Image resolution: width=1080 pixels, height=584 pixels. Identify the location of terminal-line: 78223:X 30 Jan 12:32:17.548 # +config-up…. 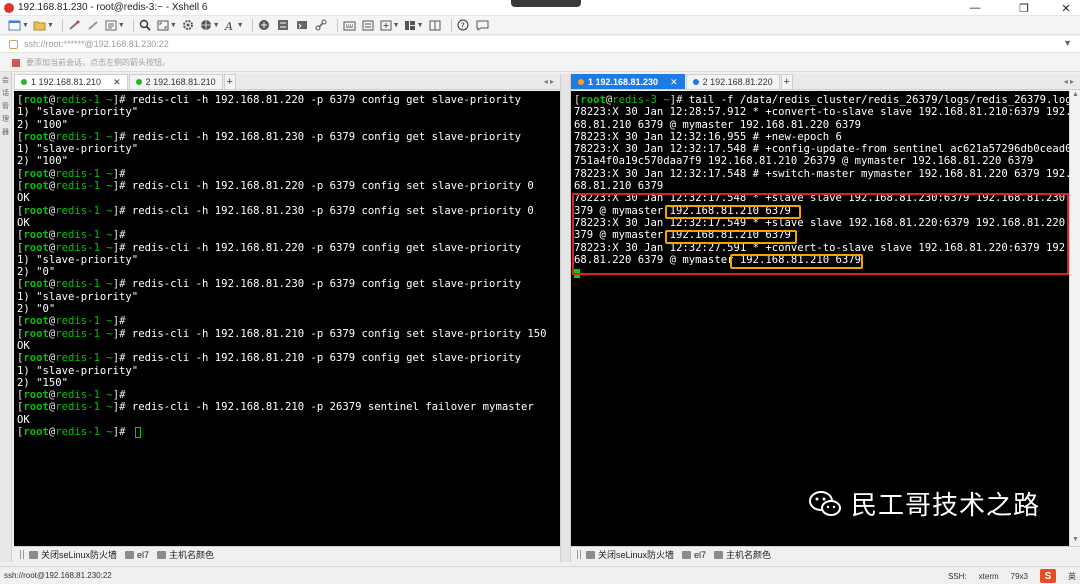
(821, 149).